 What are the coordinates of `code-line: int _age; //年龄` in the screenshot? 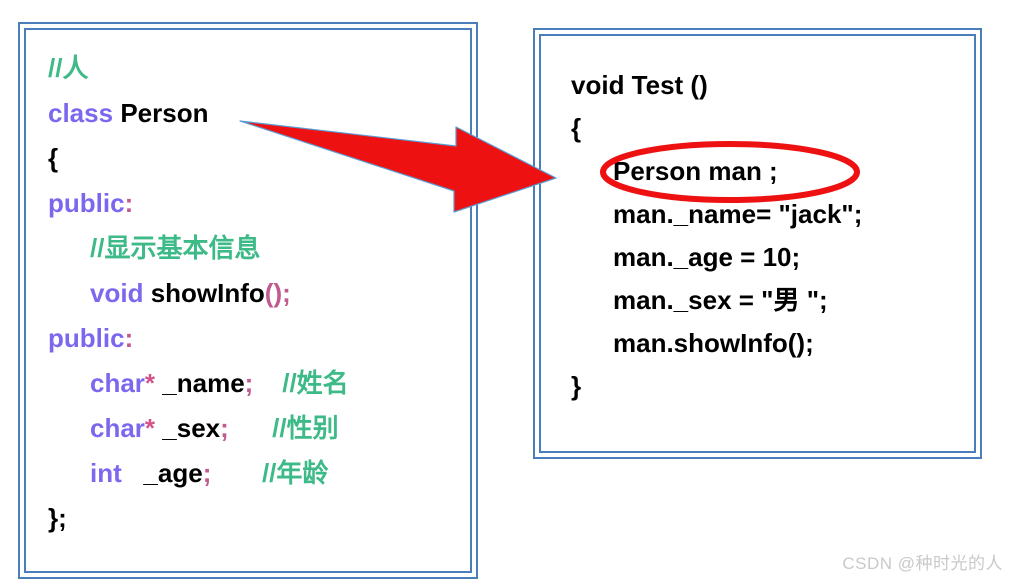 It's located at (198, 473).